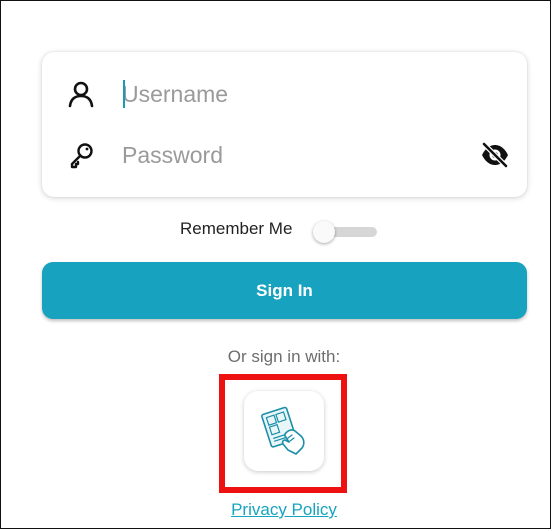 This screenshot has width=553, height=531. What do you see at coordinates (345, 232) in the screenshot?
I see `remember-me-toggle` at bounding box center [345, 232].